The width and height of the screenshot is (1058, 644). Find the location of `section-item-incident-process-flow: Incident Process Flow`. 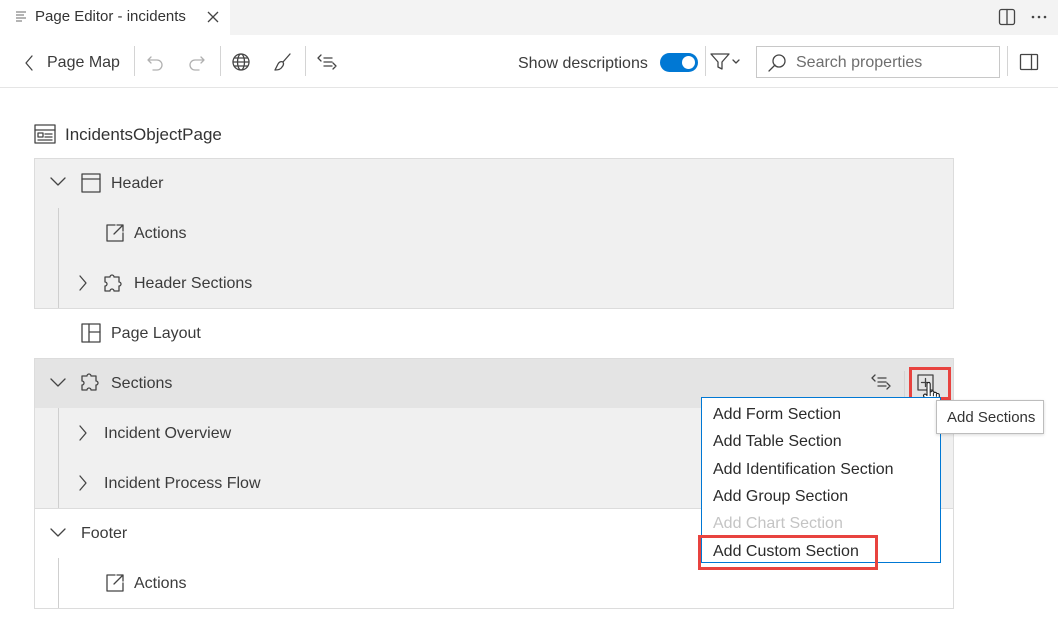

section-item-incident-process-flow: Incident Process Flow is located at coordinates (360, 484).